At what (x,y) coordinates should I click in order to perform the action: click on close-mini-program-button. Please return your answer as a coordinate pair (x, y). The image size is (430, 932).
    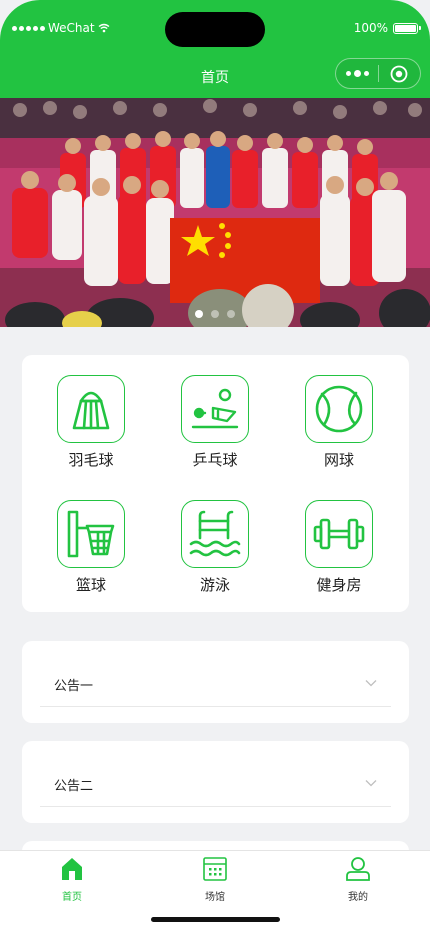
    Looking at the image, I should click on (399, 73).